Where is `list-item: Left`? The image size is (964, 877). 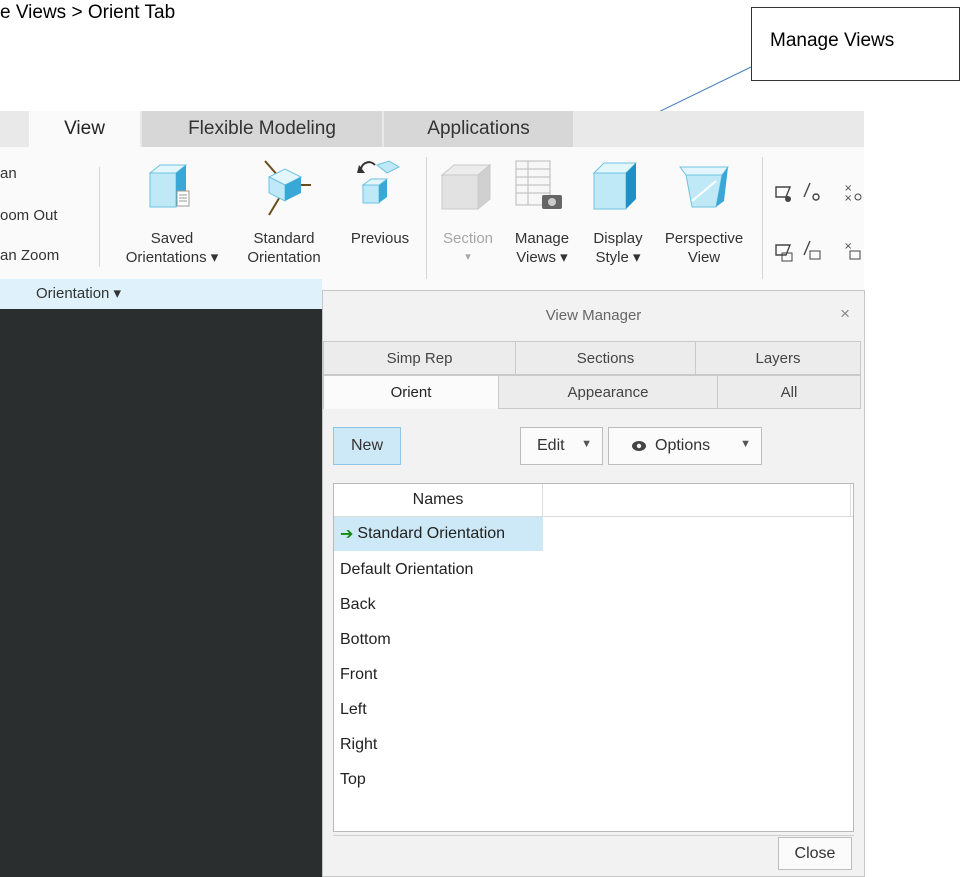
list-item: Left is located at coordinates (350, 710).